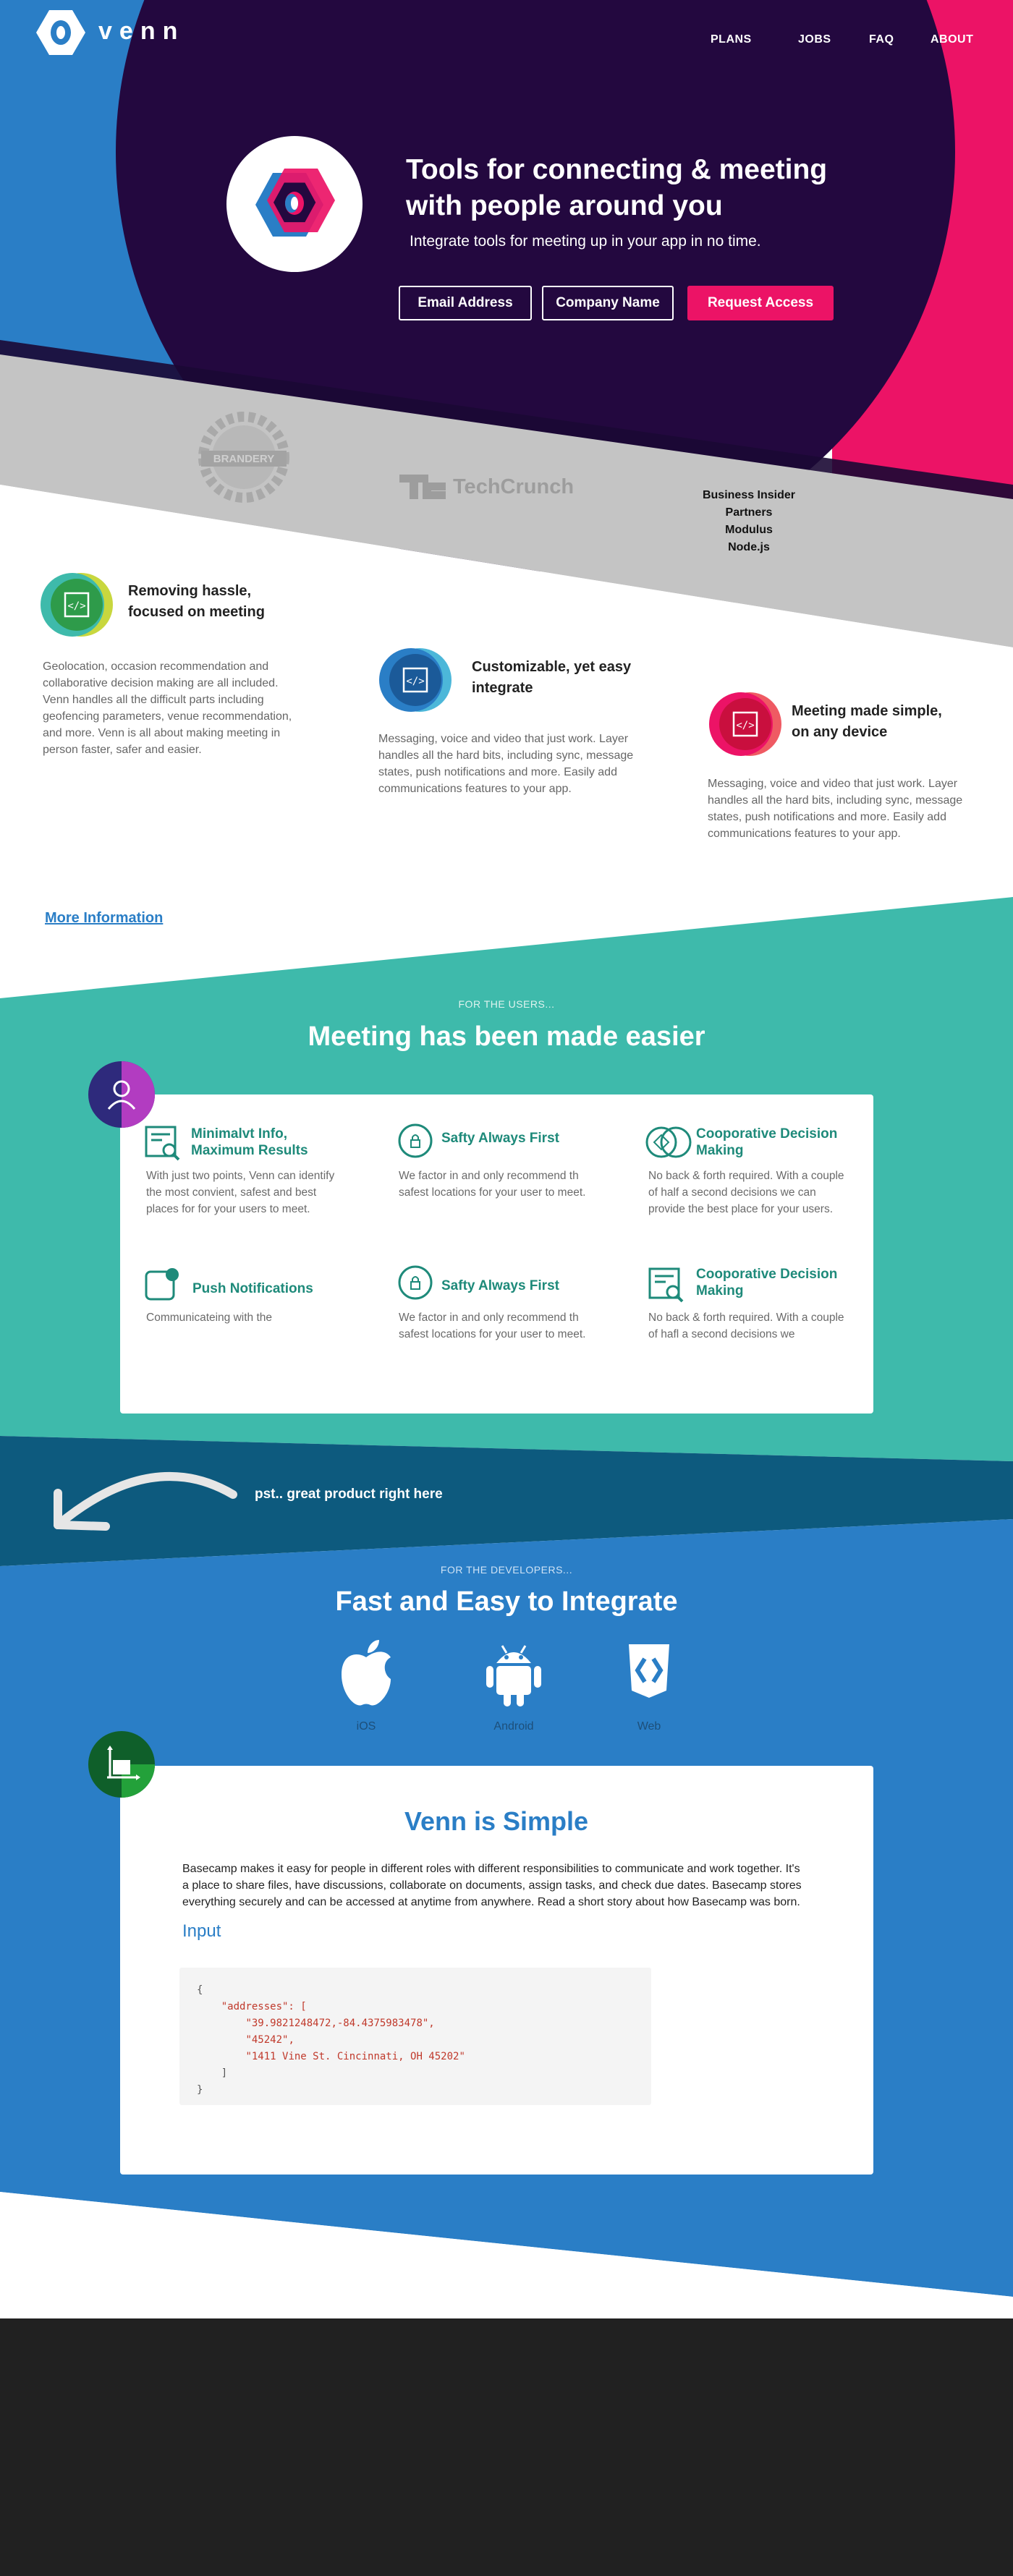 This screenshot has height=2576, width=1013. What do you see at coordinates (252, 1288) in the screenshot?
I see `users-item-title-4: Push Notifications` at bounding box center [252, 1288].